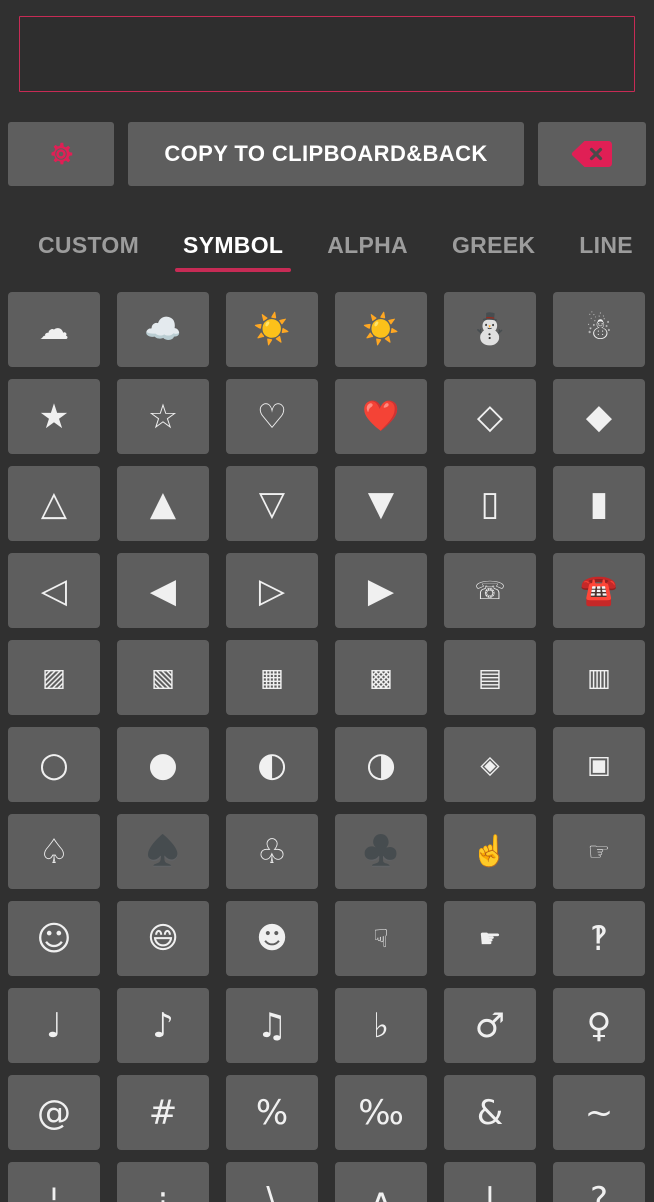 The image size is (654, 1202). I want to click on symbol-cell: ▥, so click(599, 677).